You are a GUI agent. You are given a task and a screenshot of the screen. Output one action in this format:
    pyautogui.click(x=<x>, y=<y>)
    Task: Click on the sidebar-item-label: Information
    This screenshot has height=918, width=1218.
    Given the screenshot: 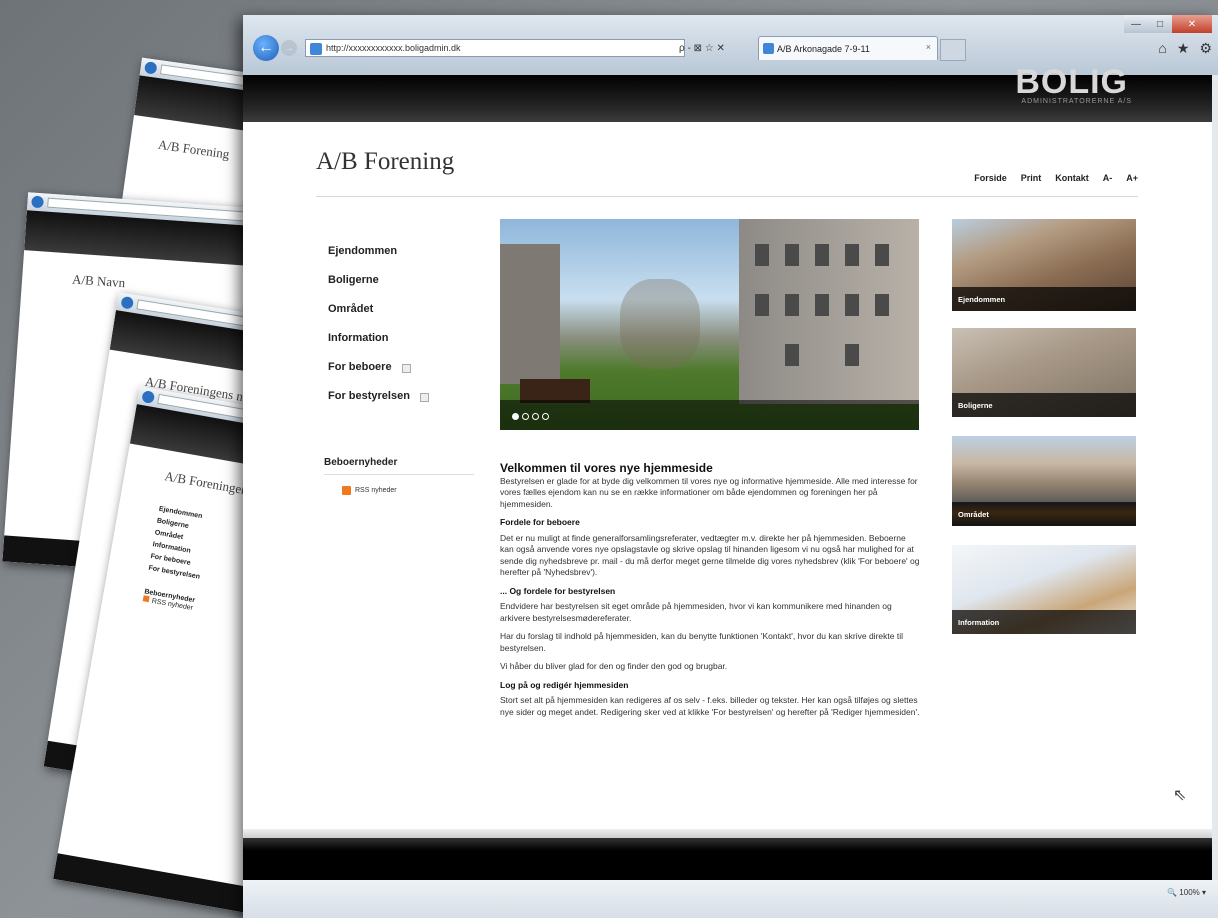 What is the action you would take?
    pyautogui.click(x=358, y=338)
    